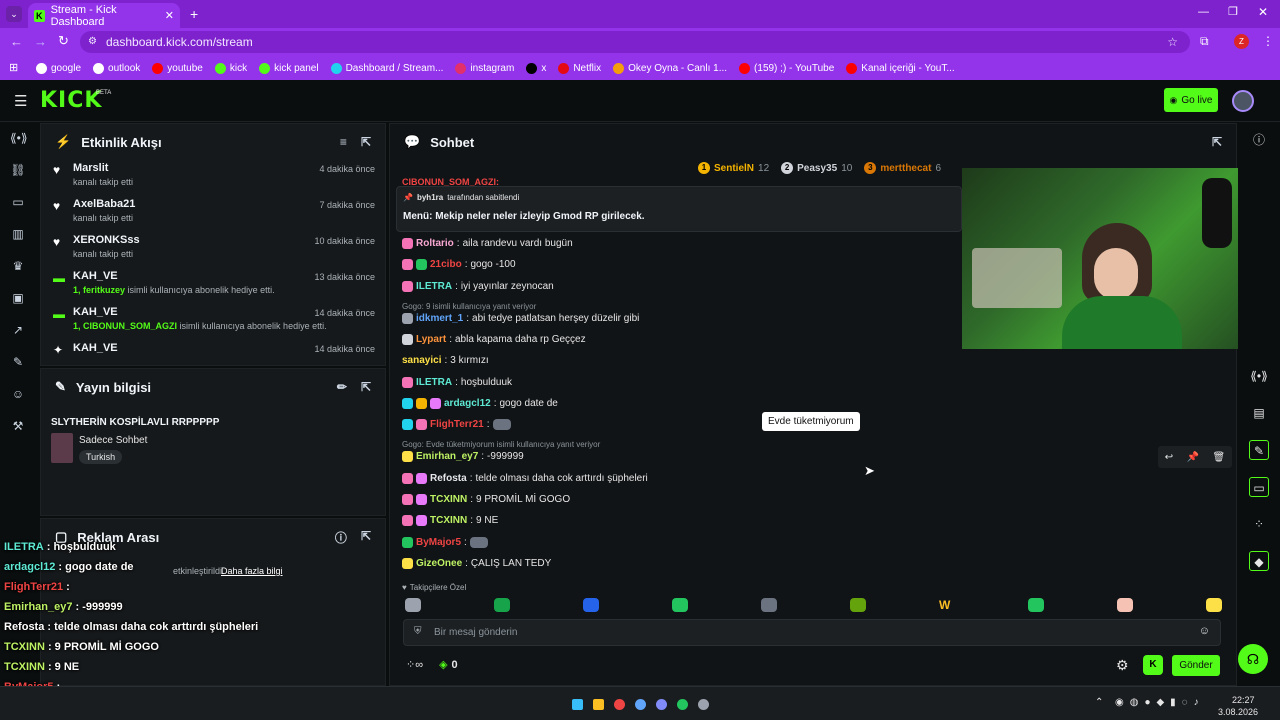 This screenshot has width=1280, height=720. What do you see at coordinates (16, 41) in the screenshot?
I see `back-icon: ←` at bounding box center [16, 41].